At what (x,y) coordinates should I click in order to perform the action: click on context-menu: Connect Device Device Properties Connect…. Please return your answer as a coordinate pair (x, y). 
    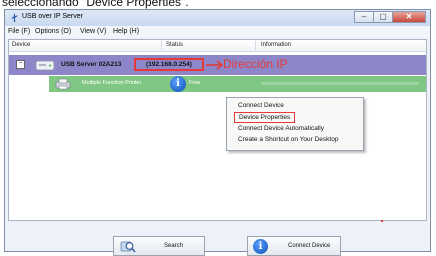
    Looking at the image, I should click on (295, 124).